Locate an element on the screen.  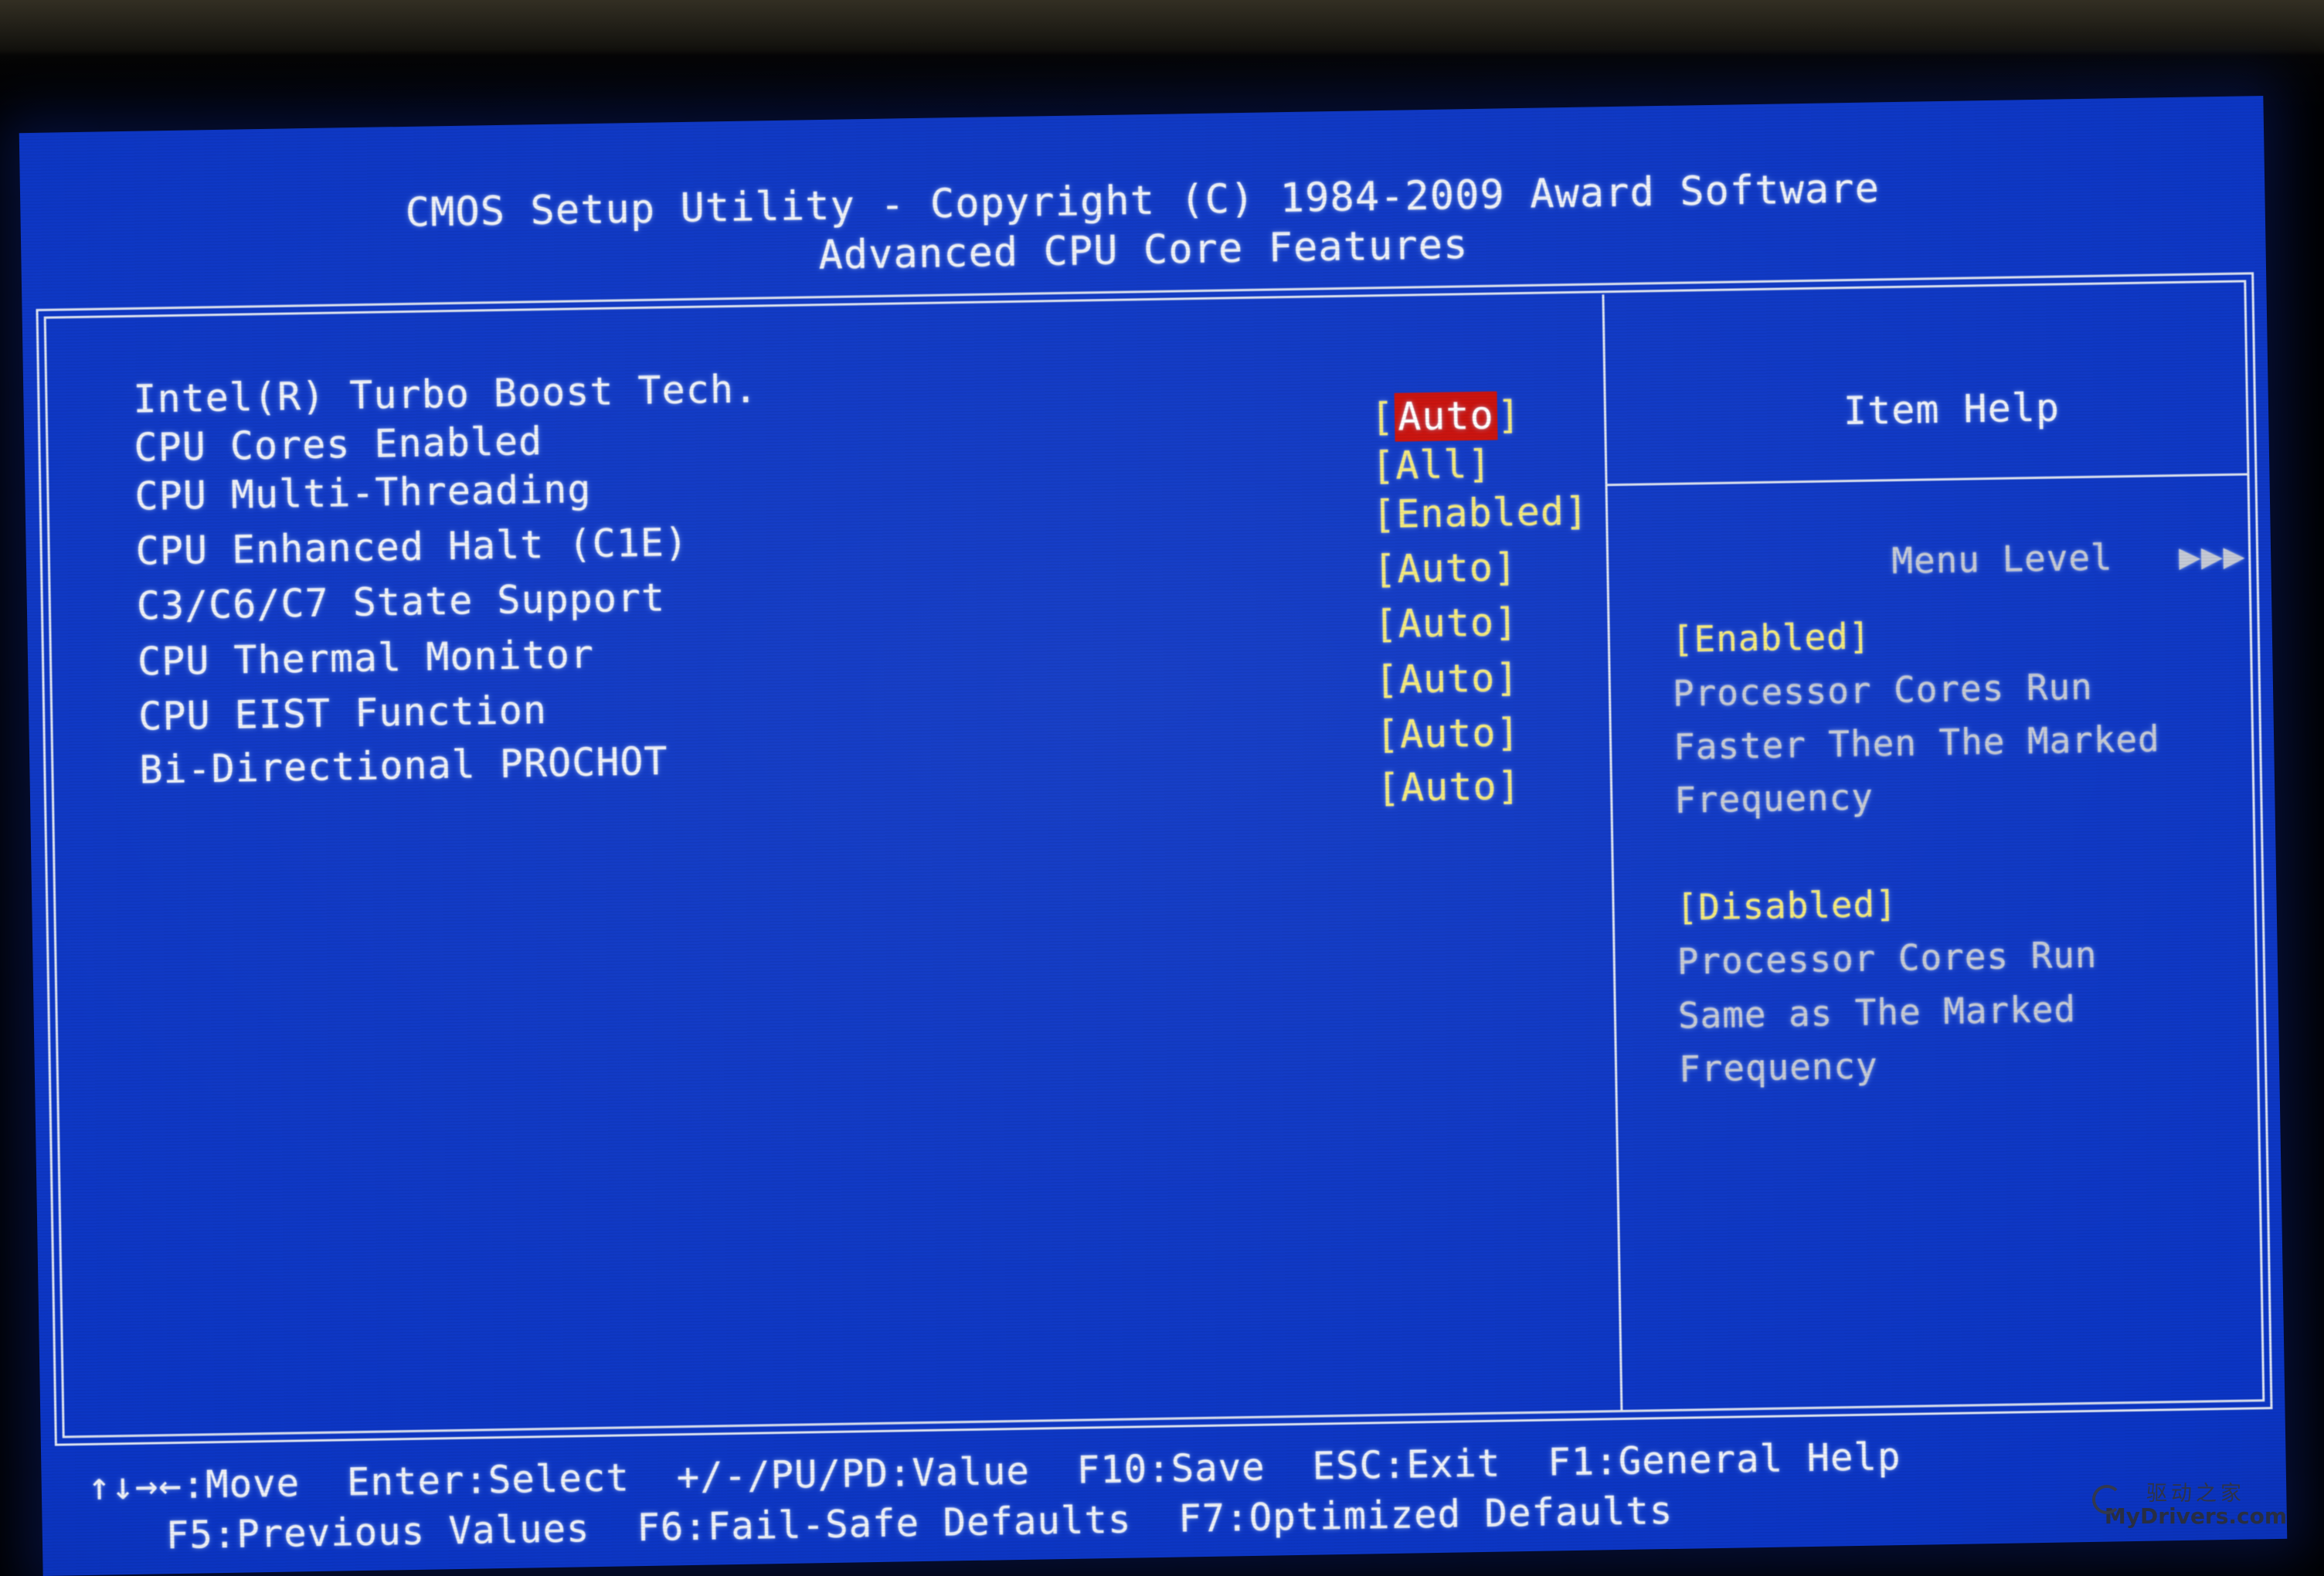
watermark-latin: MyDrivers.com is located at coordinates (2196, 1516).